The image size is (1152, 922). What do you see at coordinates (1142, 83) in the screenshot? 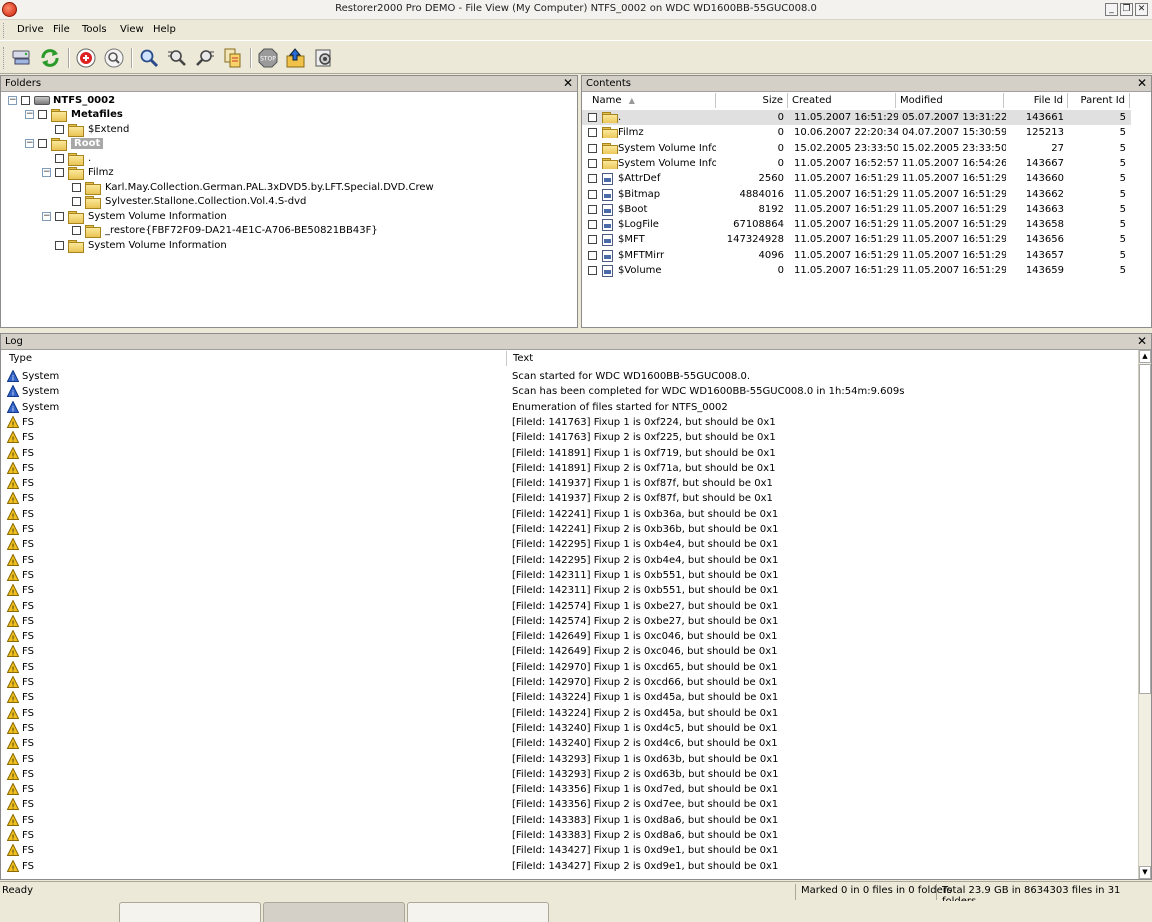
I see `contents-close-icon: ✕` at bounding box center [1142, 83].